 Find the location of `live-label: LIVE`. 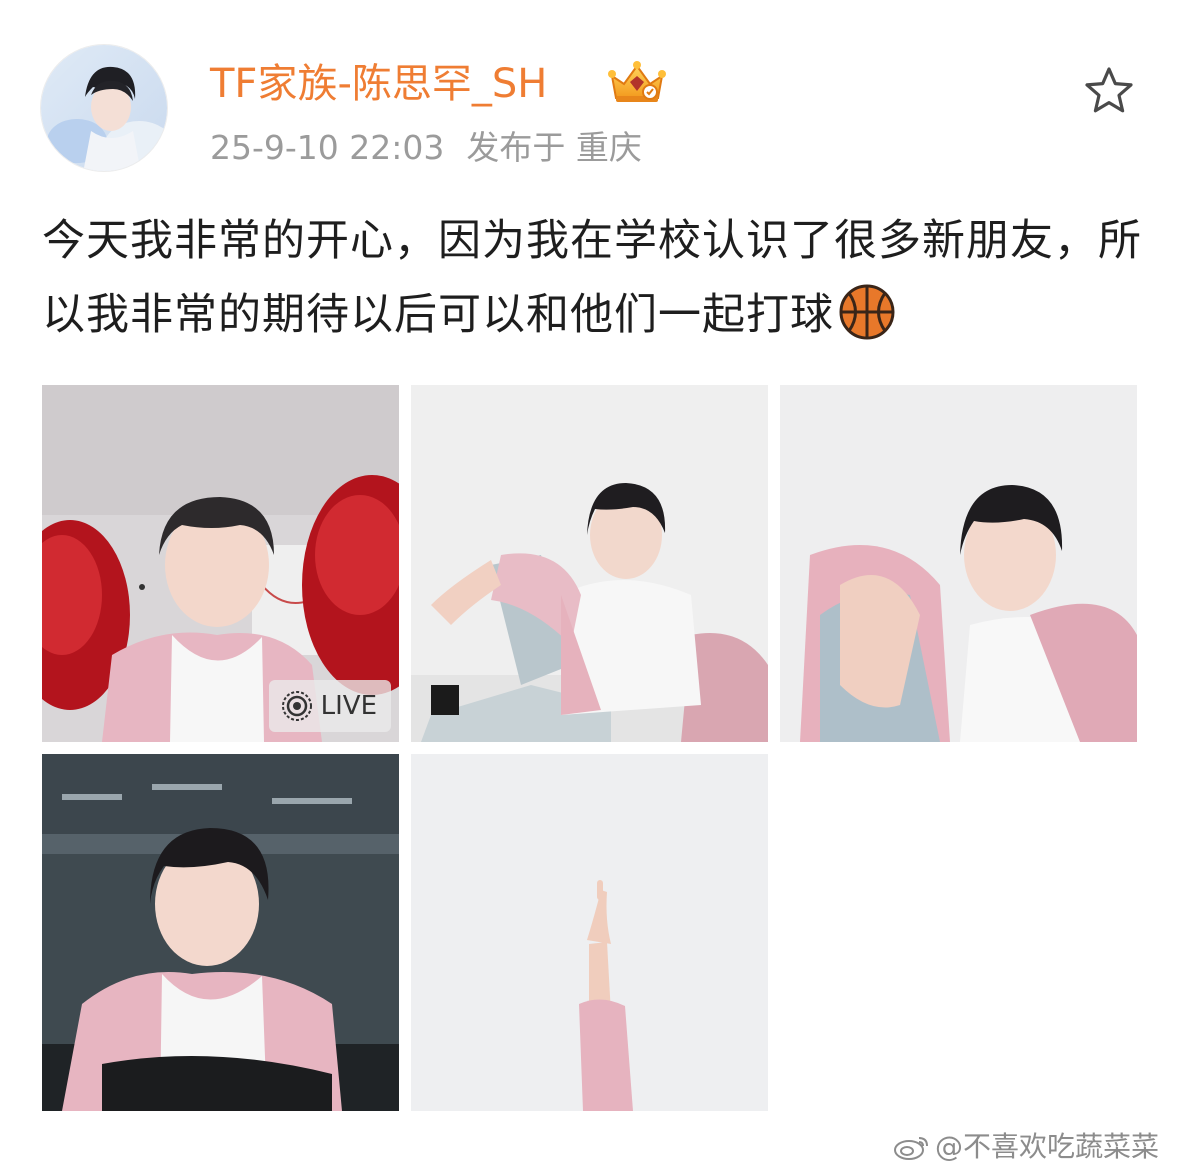

live-label: LIVE is located at coordinates (348, 706).